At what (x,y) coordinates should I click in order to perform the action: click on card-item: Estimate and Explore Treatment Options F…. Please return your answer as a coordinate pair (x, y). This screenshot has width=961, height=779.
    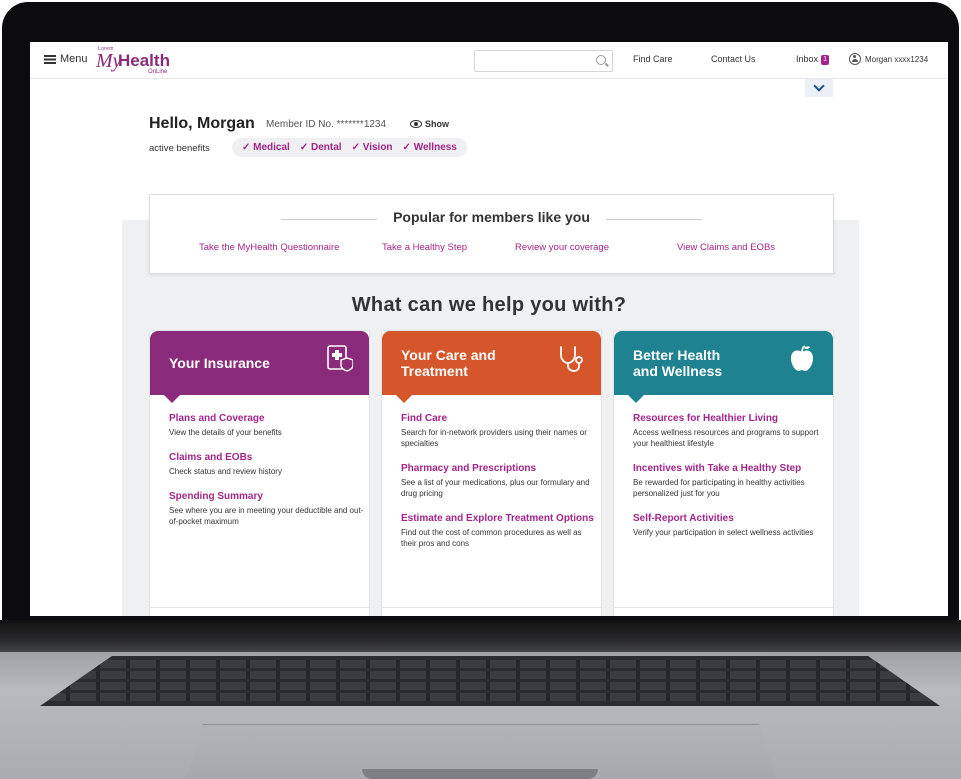
    Looking at the image, I should click on (498, 531).